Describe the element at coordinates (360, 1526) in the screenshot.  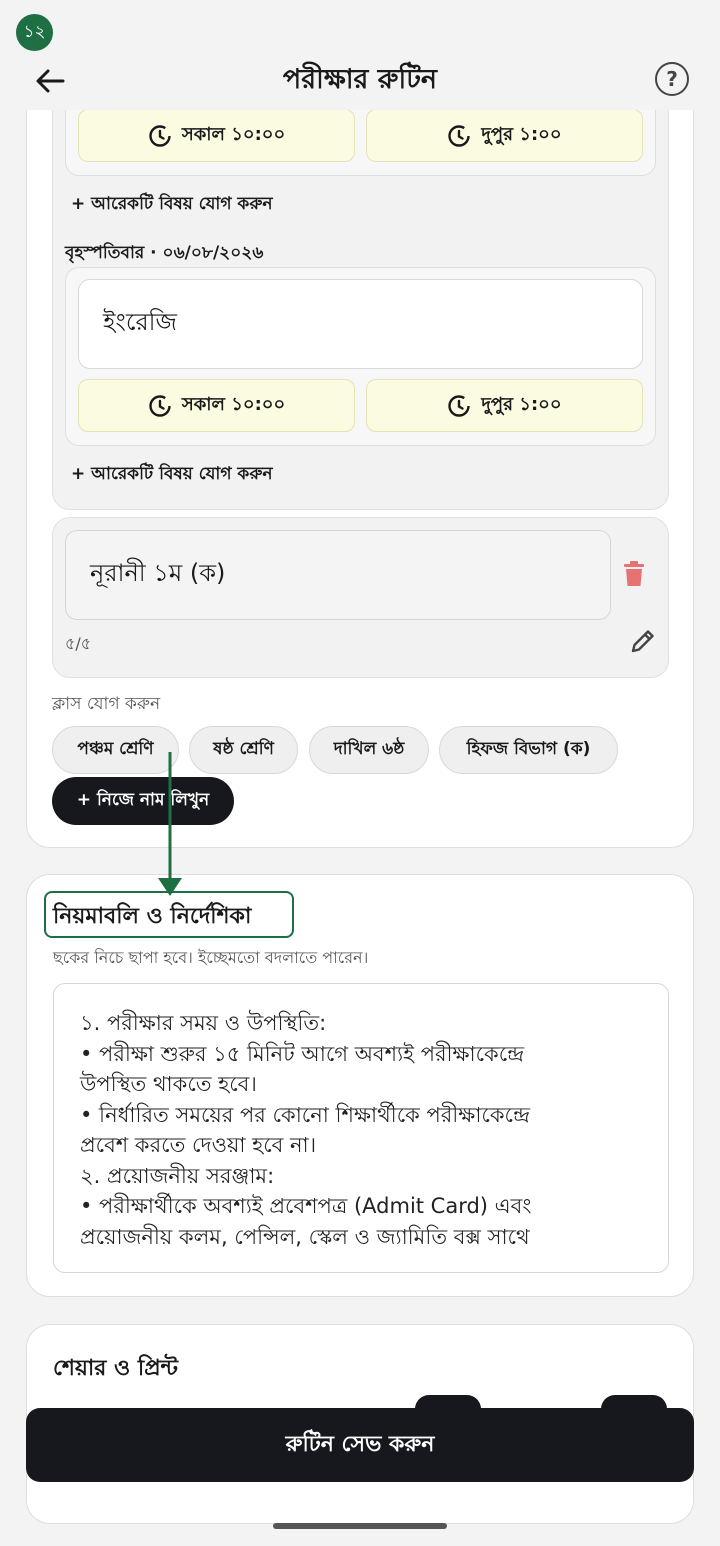
I see `home-indicator` at that location.